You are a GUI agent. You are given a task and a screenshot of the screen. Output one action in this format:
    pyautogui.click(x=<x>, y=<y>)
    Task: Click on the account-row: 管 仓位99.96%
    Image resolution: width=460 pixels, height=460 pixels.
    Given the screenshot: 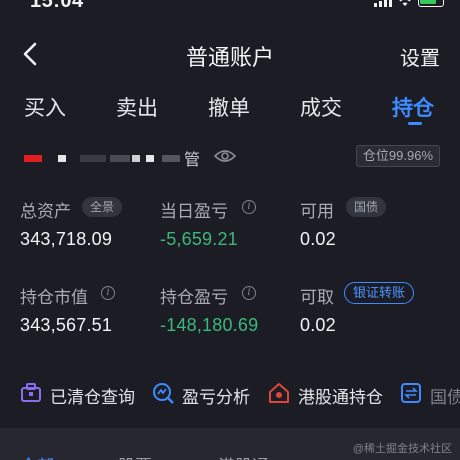 What is the action you would take?
    pyautogui.click(x=230, y=157)
    